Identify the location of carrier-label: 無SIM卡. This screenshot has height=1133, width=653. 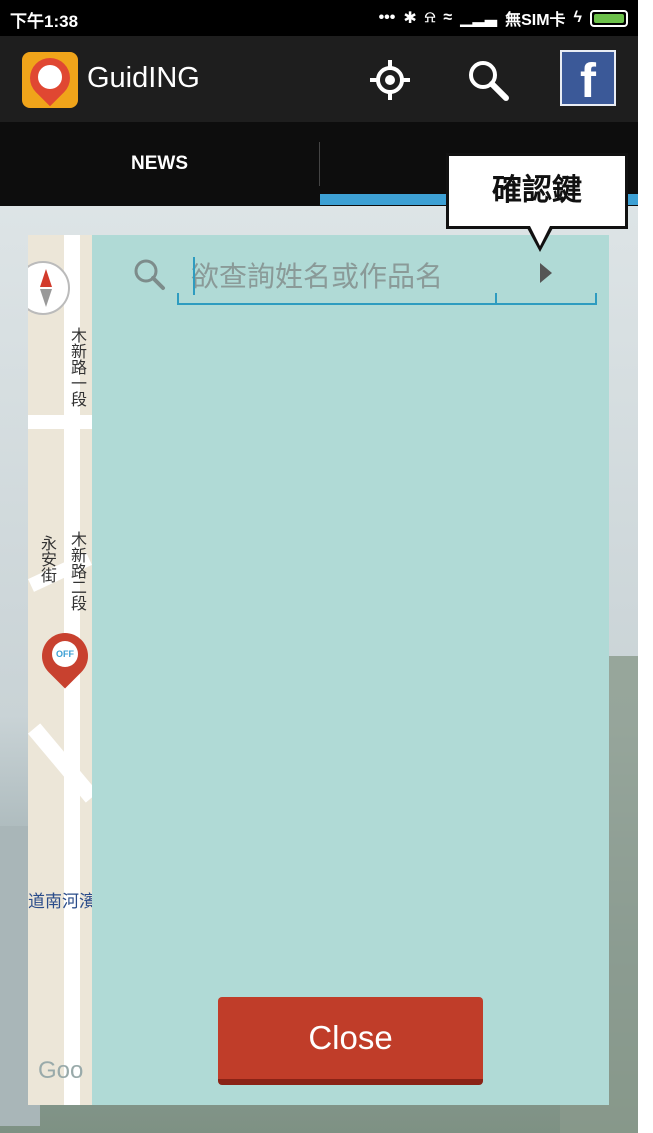
(535, 20).